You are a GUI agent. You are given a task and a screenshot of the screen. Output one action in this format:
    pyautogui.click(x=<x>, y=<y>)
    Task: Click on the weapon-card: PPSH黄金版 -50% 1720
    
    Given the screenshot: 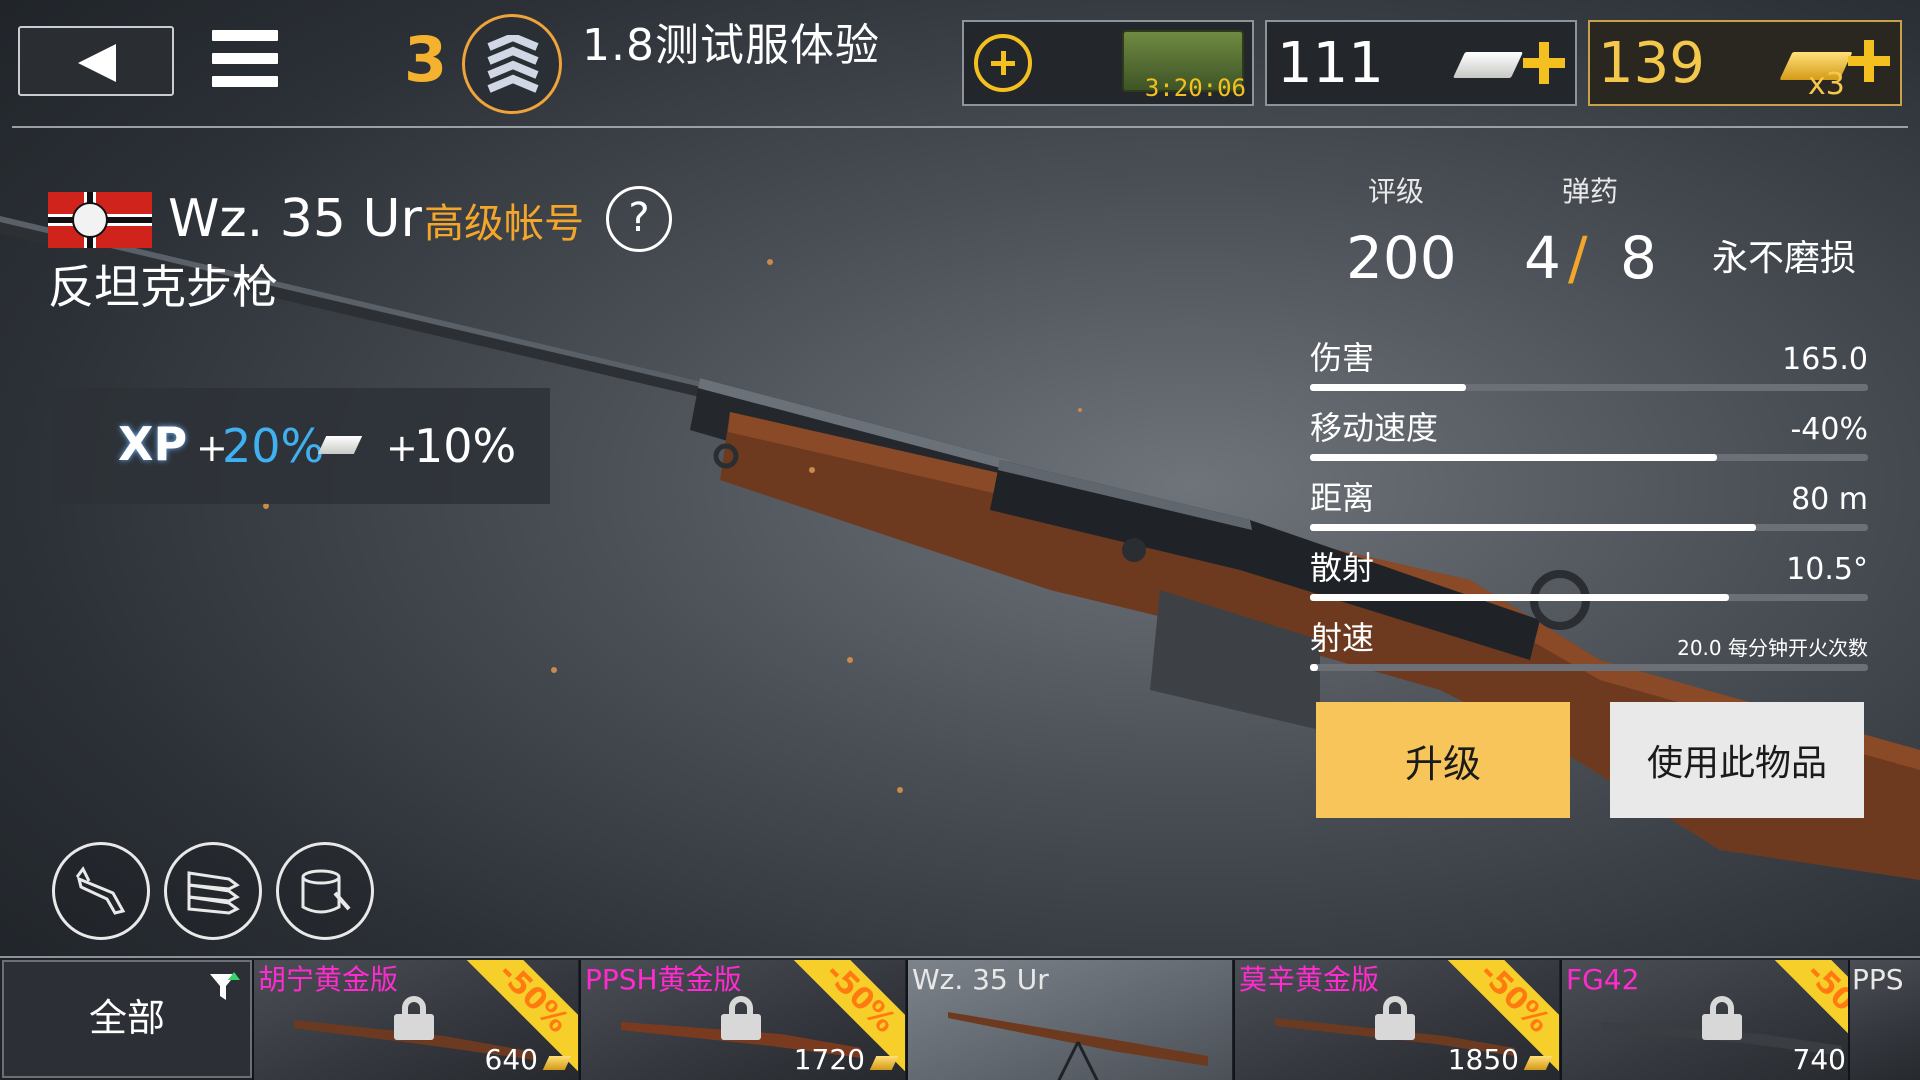 What is the action you would take?
    pyautogui.click(x=742, y=1020)
    